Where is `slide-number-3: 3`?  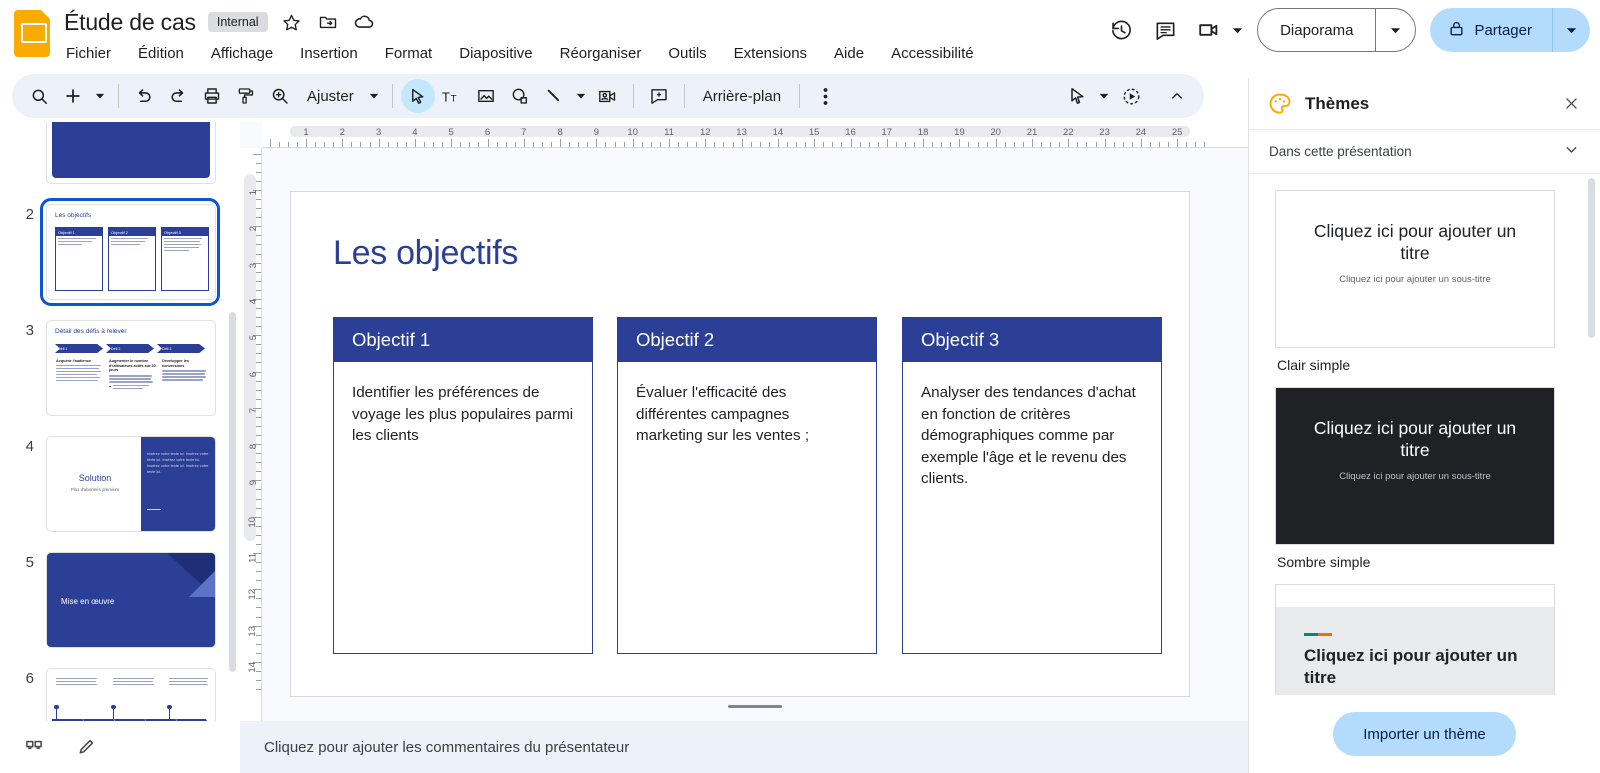 slide-number-3: 3 is located at coordinates (29, 330).